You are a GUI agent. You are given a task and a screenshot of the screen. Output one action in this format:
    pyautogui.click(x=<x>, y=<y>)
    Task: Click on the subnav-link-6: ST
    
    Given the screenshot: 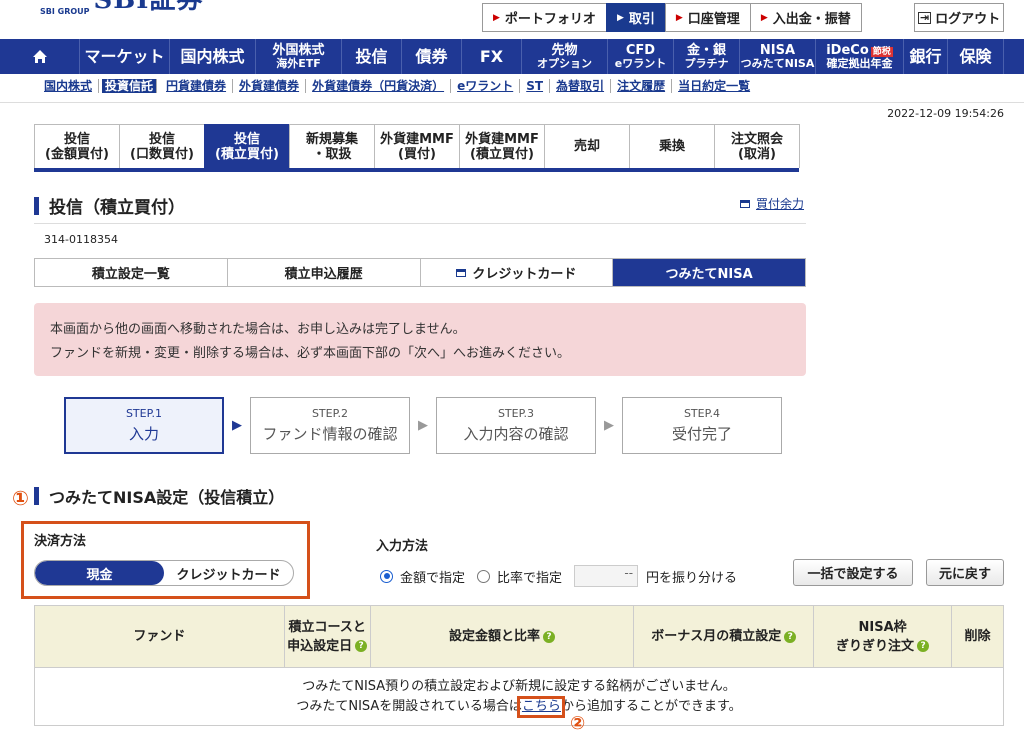 What is the action you would take?
    pyautogui.click(x=535, y=86)
    